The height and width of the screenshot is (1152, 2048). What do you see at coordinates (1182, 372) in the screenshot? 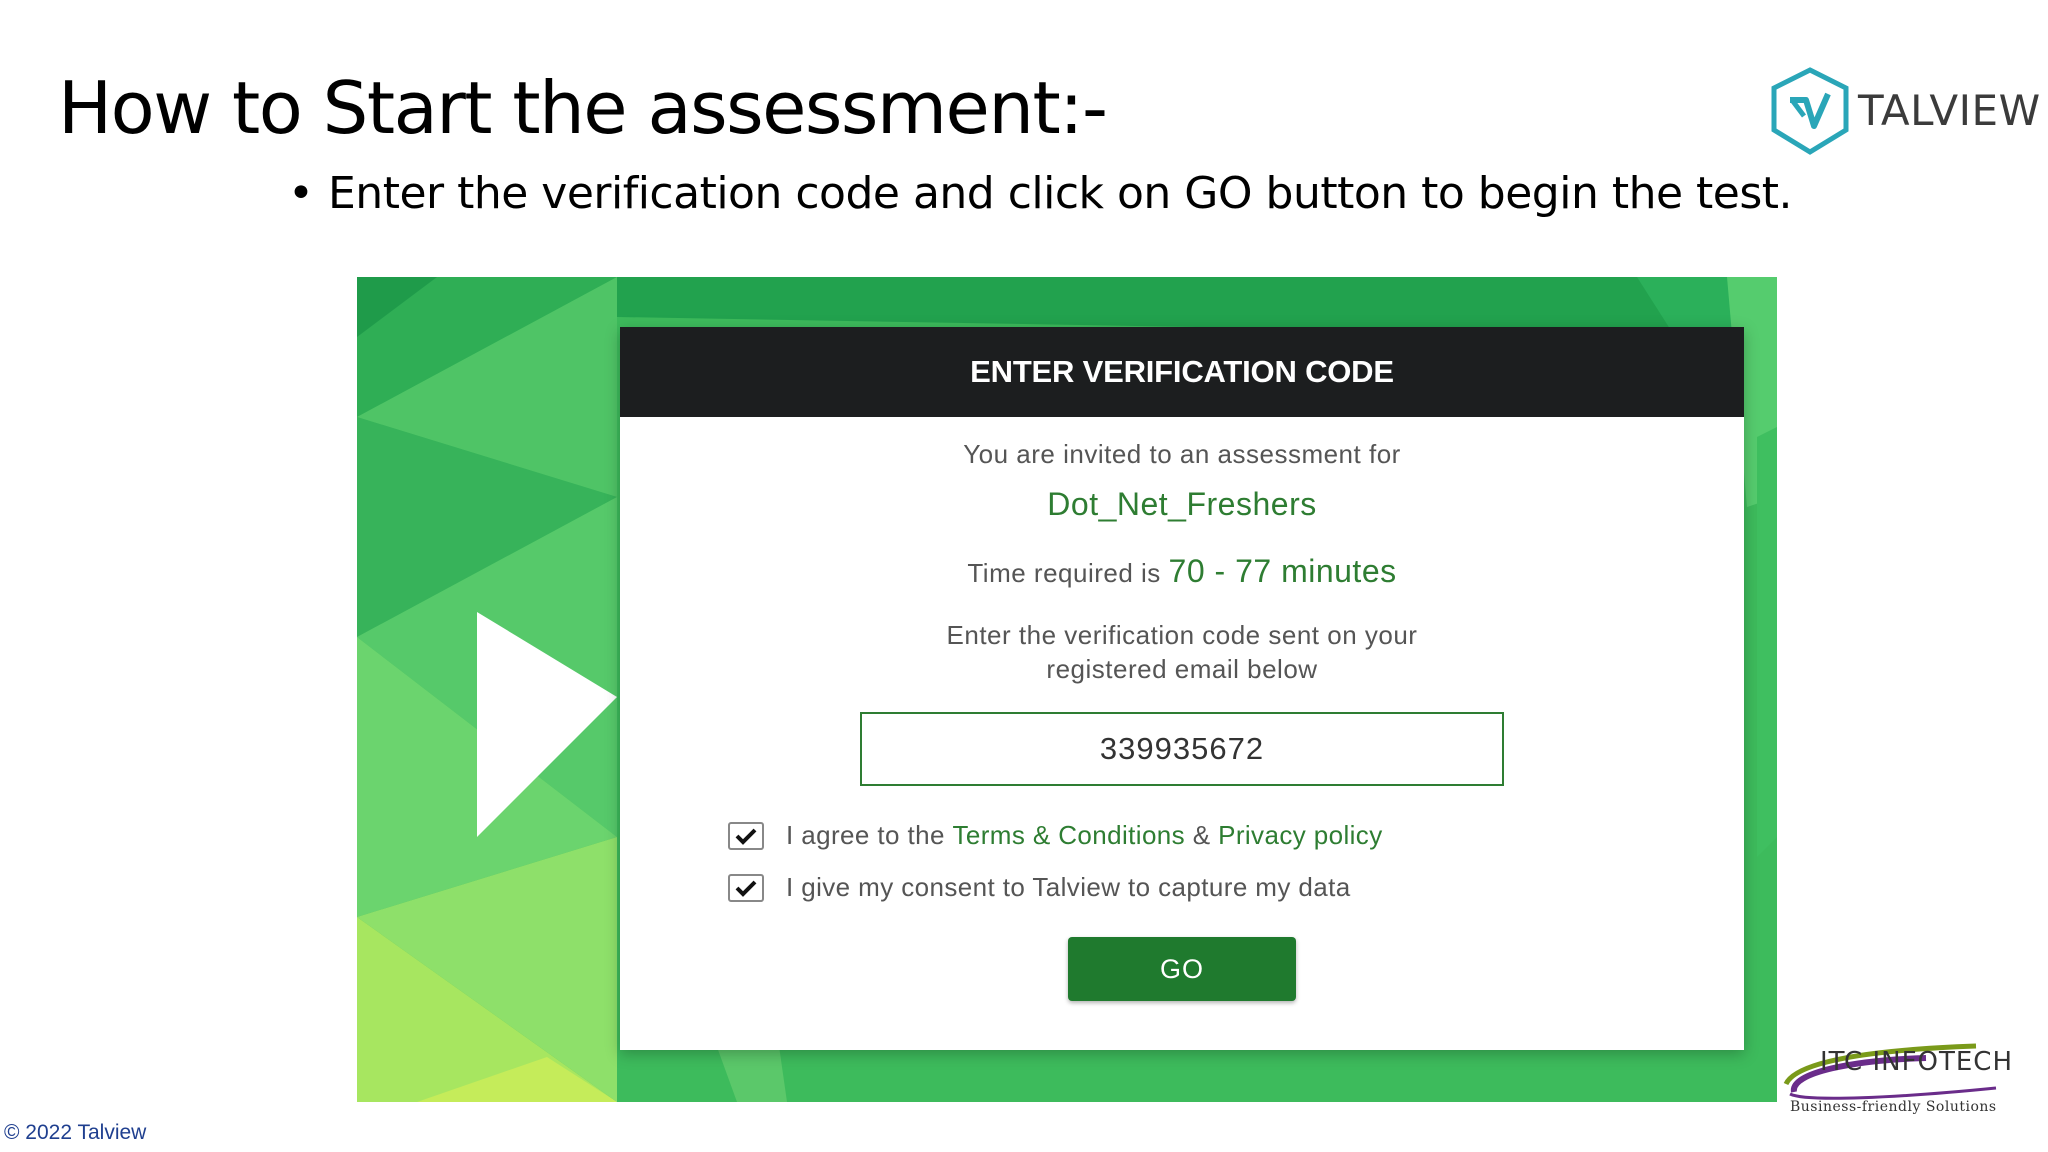
I see `dialog-header: ENTER VERIFICATION CODE` at bounding box center [1182, 372].